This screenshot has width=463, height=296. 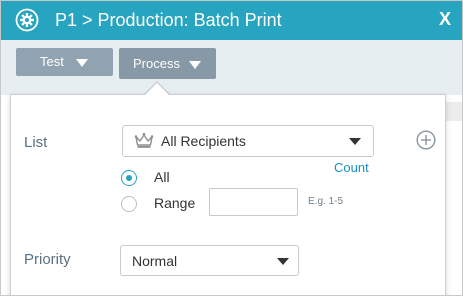 I want to click on list-label: List, so click(x=36, y=142).